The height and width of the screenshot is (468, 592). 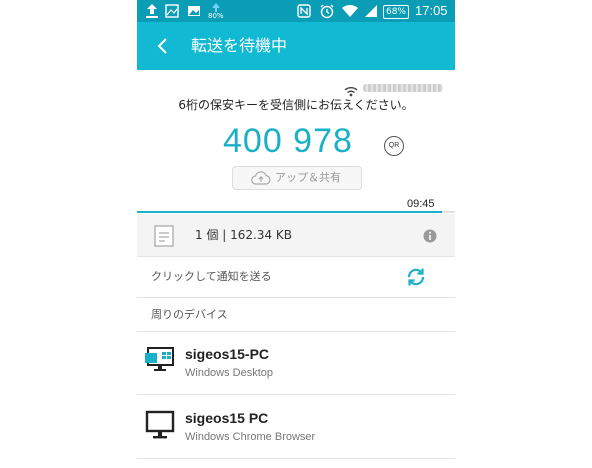 What do you see at coordinates (227, 354) in the screenshot?
I see `device-name: sigeos15-PC` at bounding box center [227, 354].